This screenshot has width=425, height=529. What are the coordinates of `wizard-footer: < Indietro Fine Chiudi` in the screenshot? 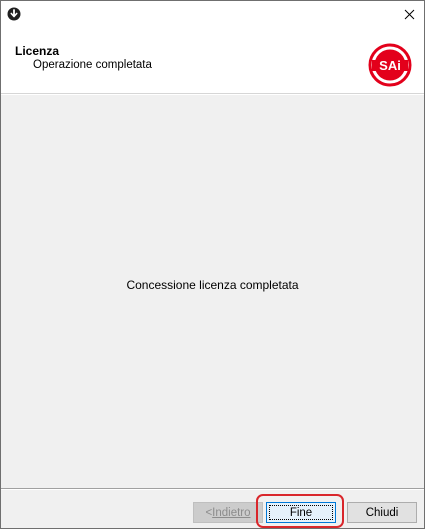 It's located at (212, 509).